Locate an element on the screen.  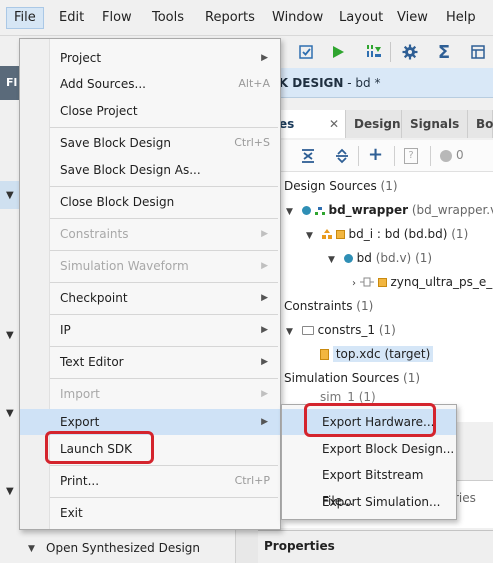
menu-item-launch-sdk: Launch SDK is located at coordinates (150, 449).